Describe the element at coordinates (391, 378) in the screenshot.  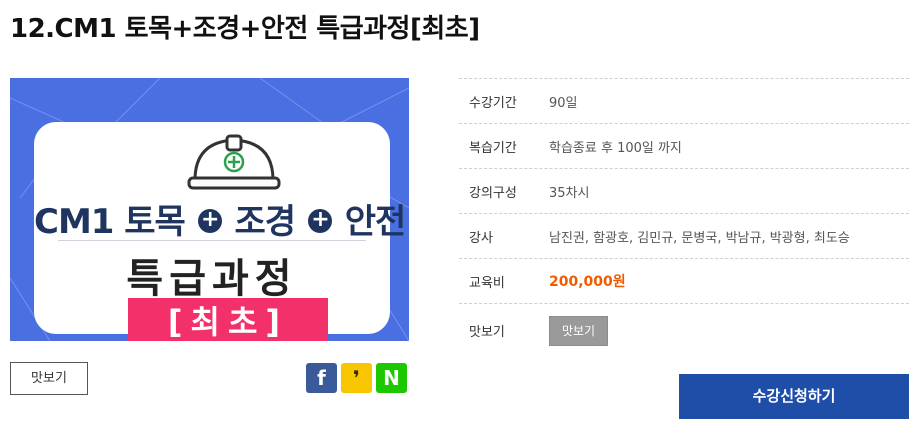
I see `naver-share-icon: N` at that location.